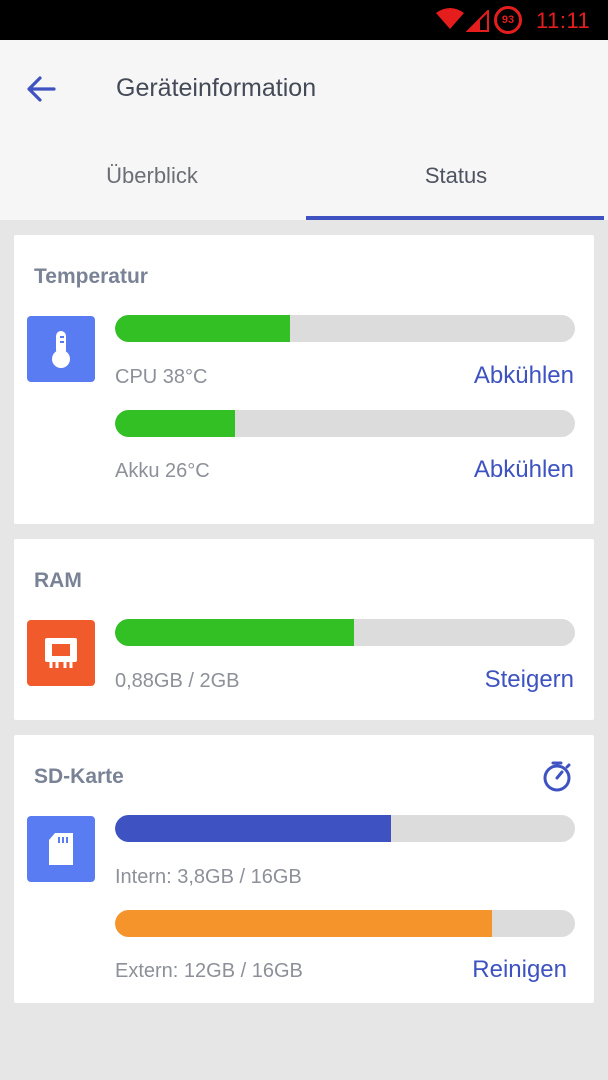 The height and width of the screenshot is (1080, 608). I want to click on battery-temperature-bar, so click(345, 423).